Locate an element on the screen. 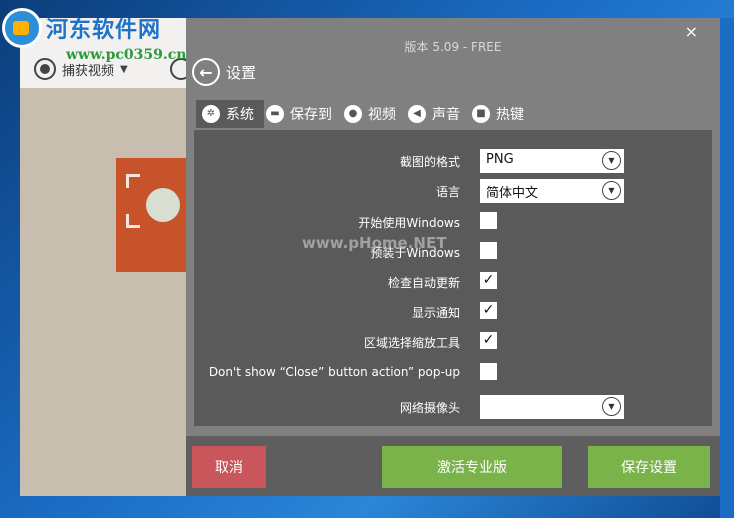 The height and width of the screenshot is (518, 734). dialog-header: 版本 5.09 - FREE × is located at coordinates (453, 42).